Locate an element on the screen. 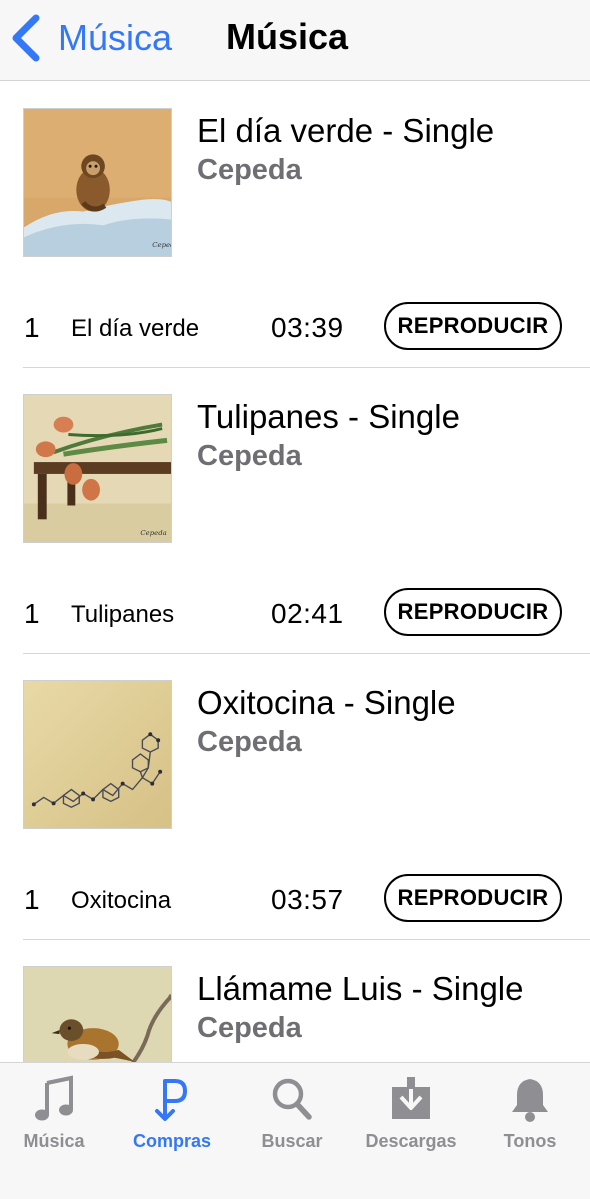 The image size is (590, 1199). tab-musica: Música is located at coordinates (56, 1113).